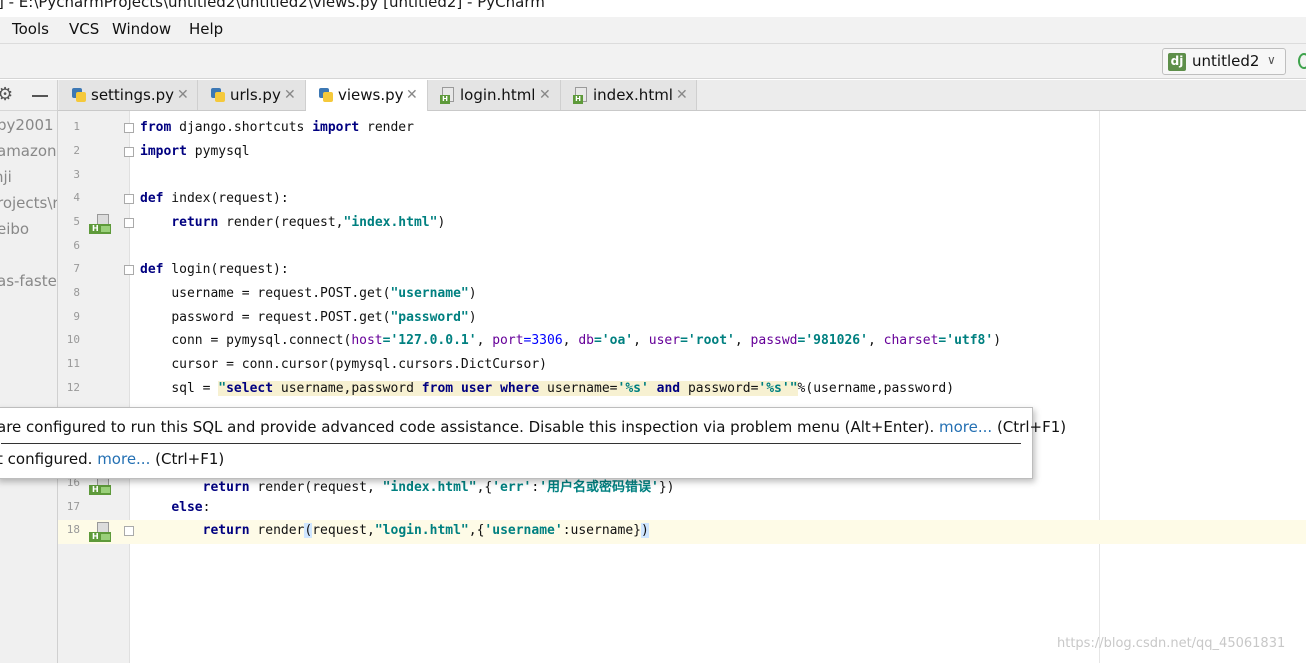 This screenshot has height=663, width=1306. Describe the element at coordinates (76, 126) in the screenshot. I see `line-number: 1` at that location.